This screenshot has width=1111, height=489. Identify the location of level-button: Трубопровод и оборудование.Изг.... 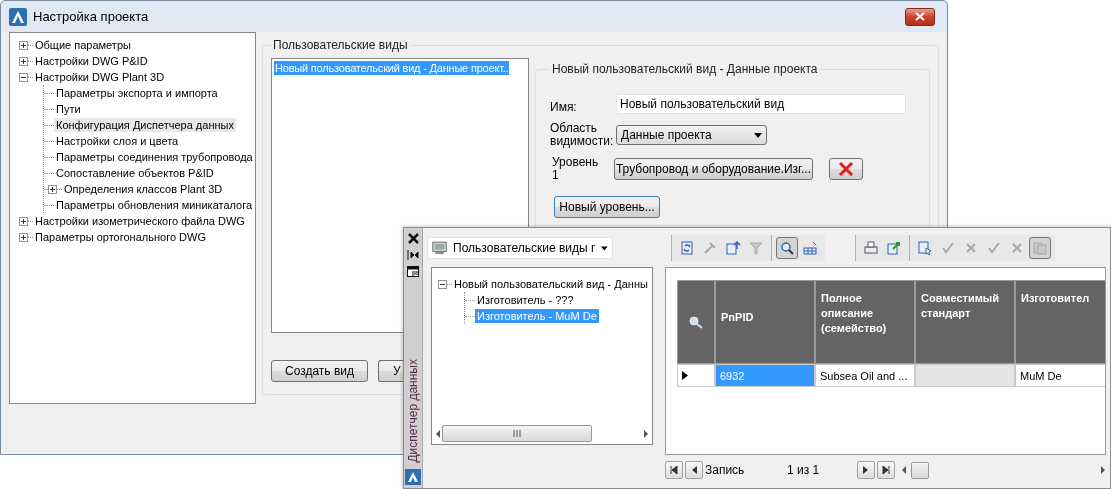
(713, 169).